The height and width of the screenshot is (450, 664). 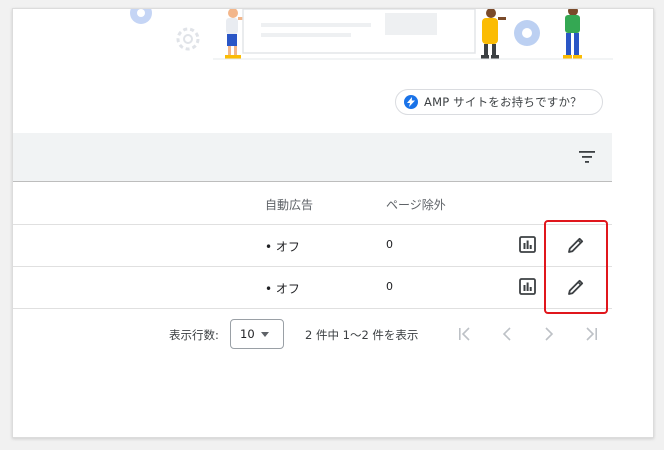 I want to click on header-illustration, so click(x=371, y=34).